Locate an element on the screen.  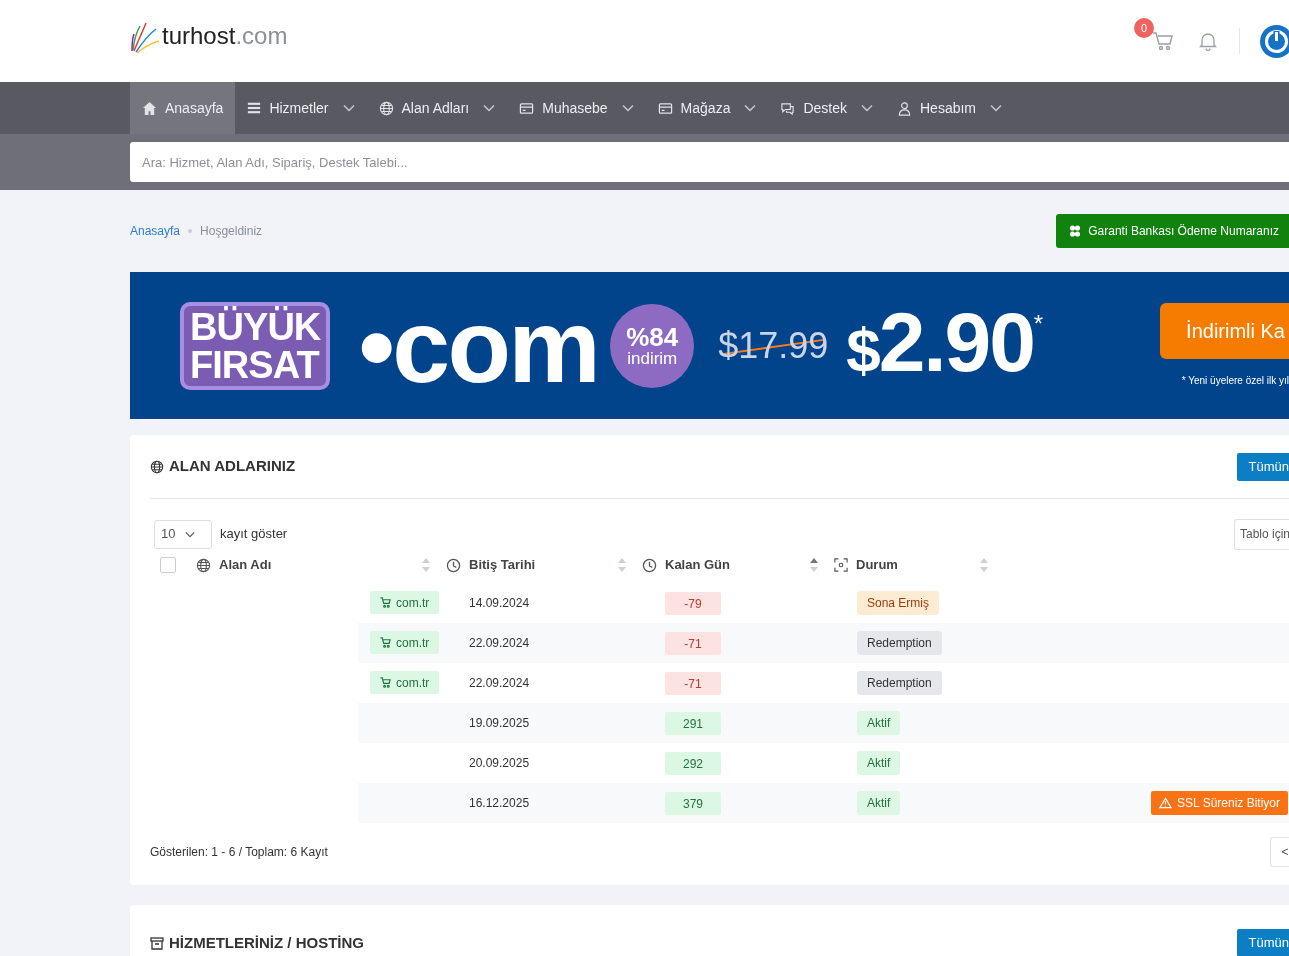
select-all-checkbox is located at coordinates (168, 565).